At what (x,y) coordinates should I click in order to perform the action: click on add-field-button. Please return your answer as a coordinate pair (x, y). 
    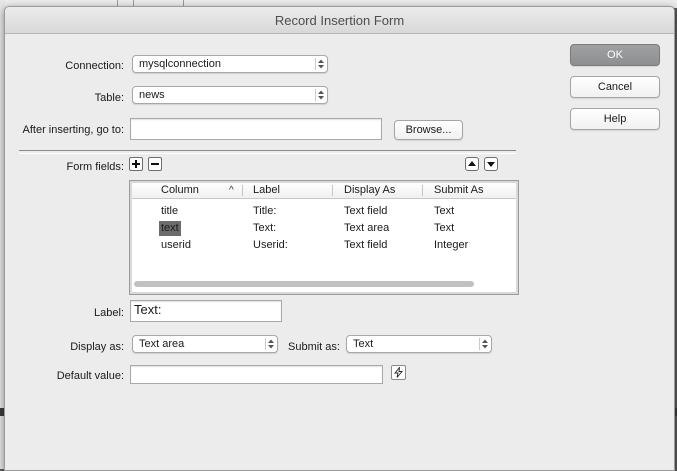
    Looking at the image, I should click on (136, 164).